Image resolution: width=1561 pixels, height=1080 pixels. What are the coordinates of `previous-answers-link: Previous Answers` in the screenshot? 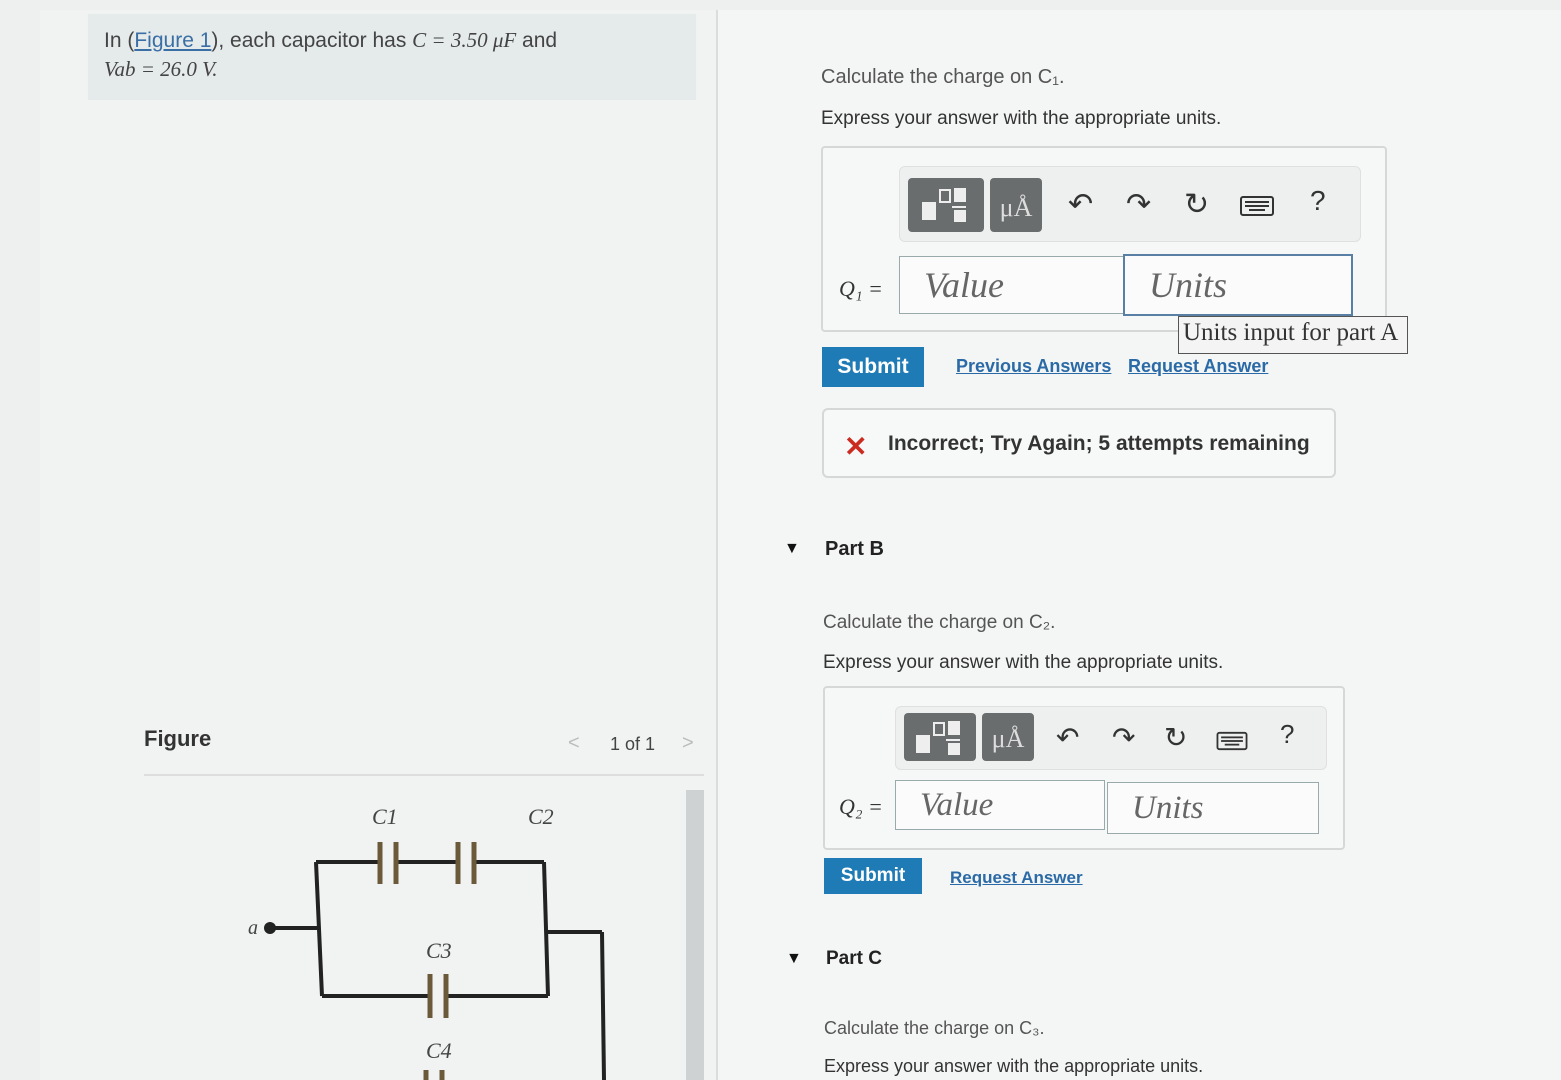 It's located at (1033, 366).